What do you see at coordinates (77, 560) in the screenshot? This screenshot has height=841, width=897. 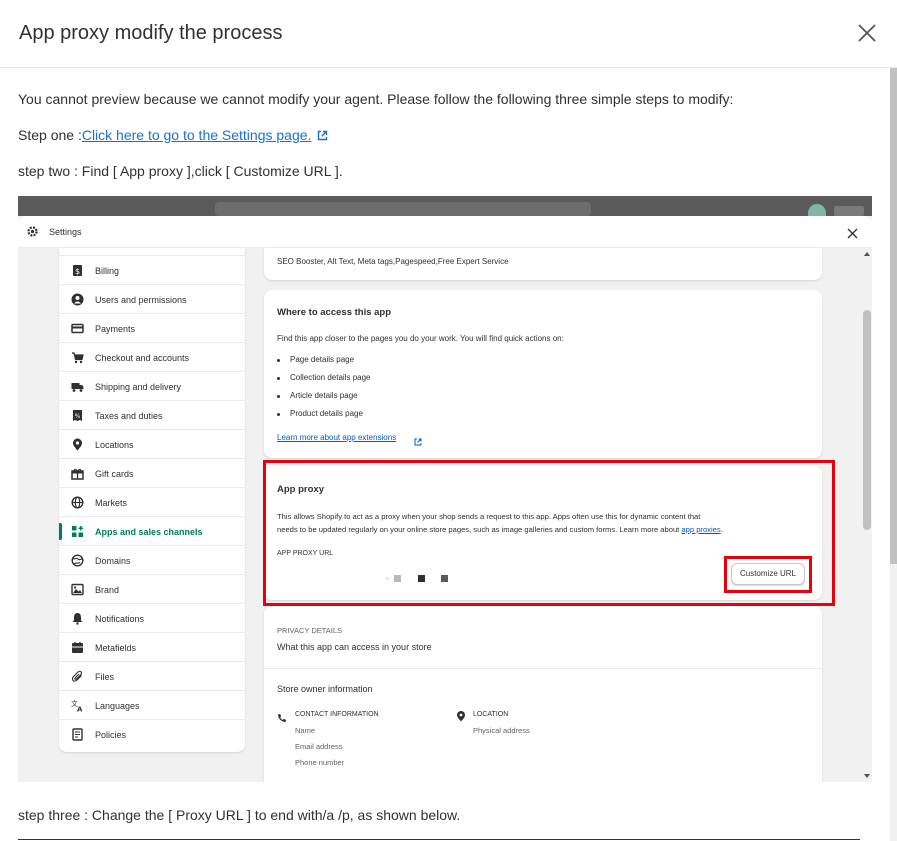 I see `domain-icon` at bounding box center [77, 560].